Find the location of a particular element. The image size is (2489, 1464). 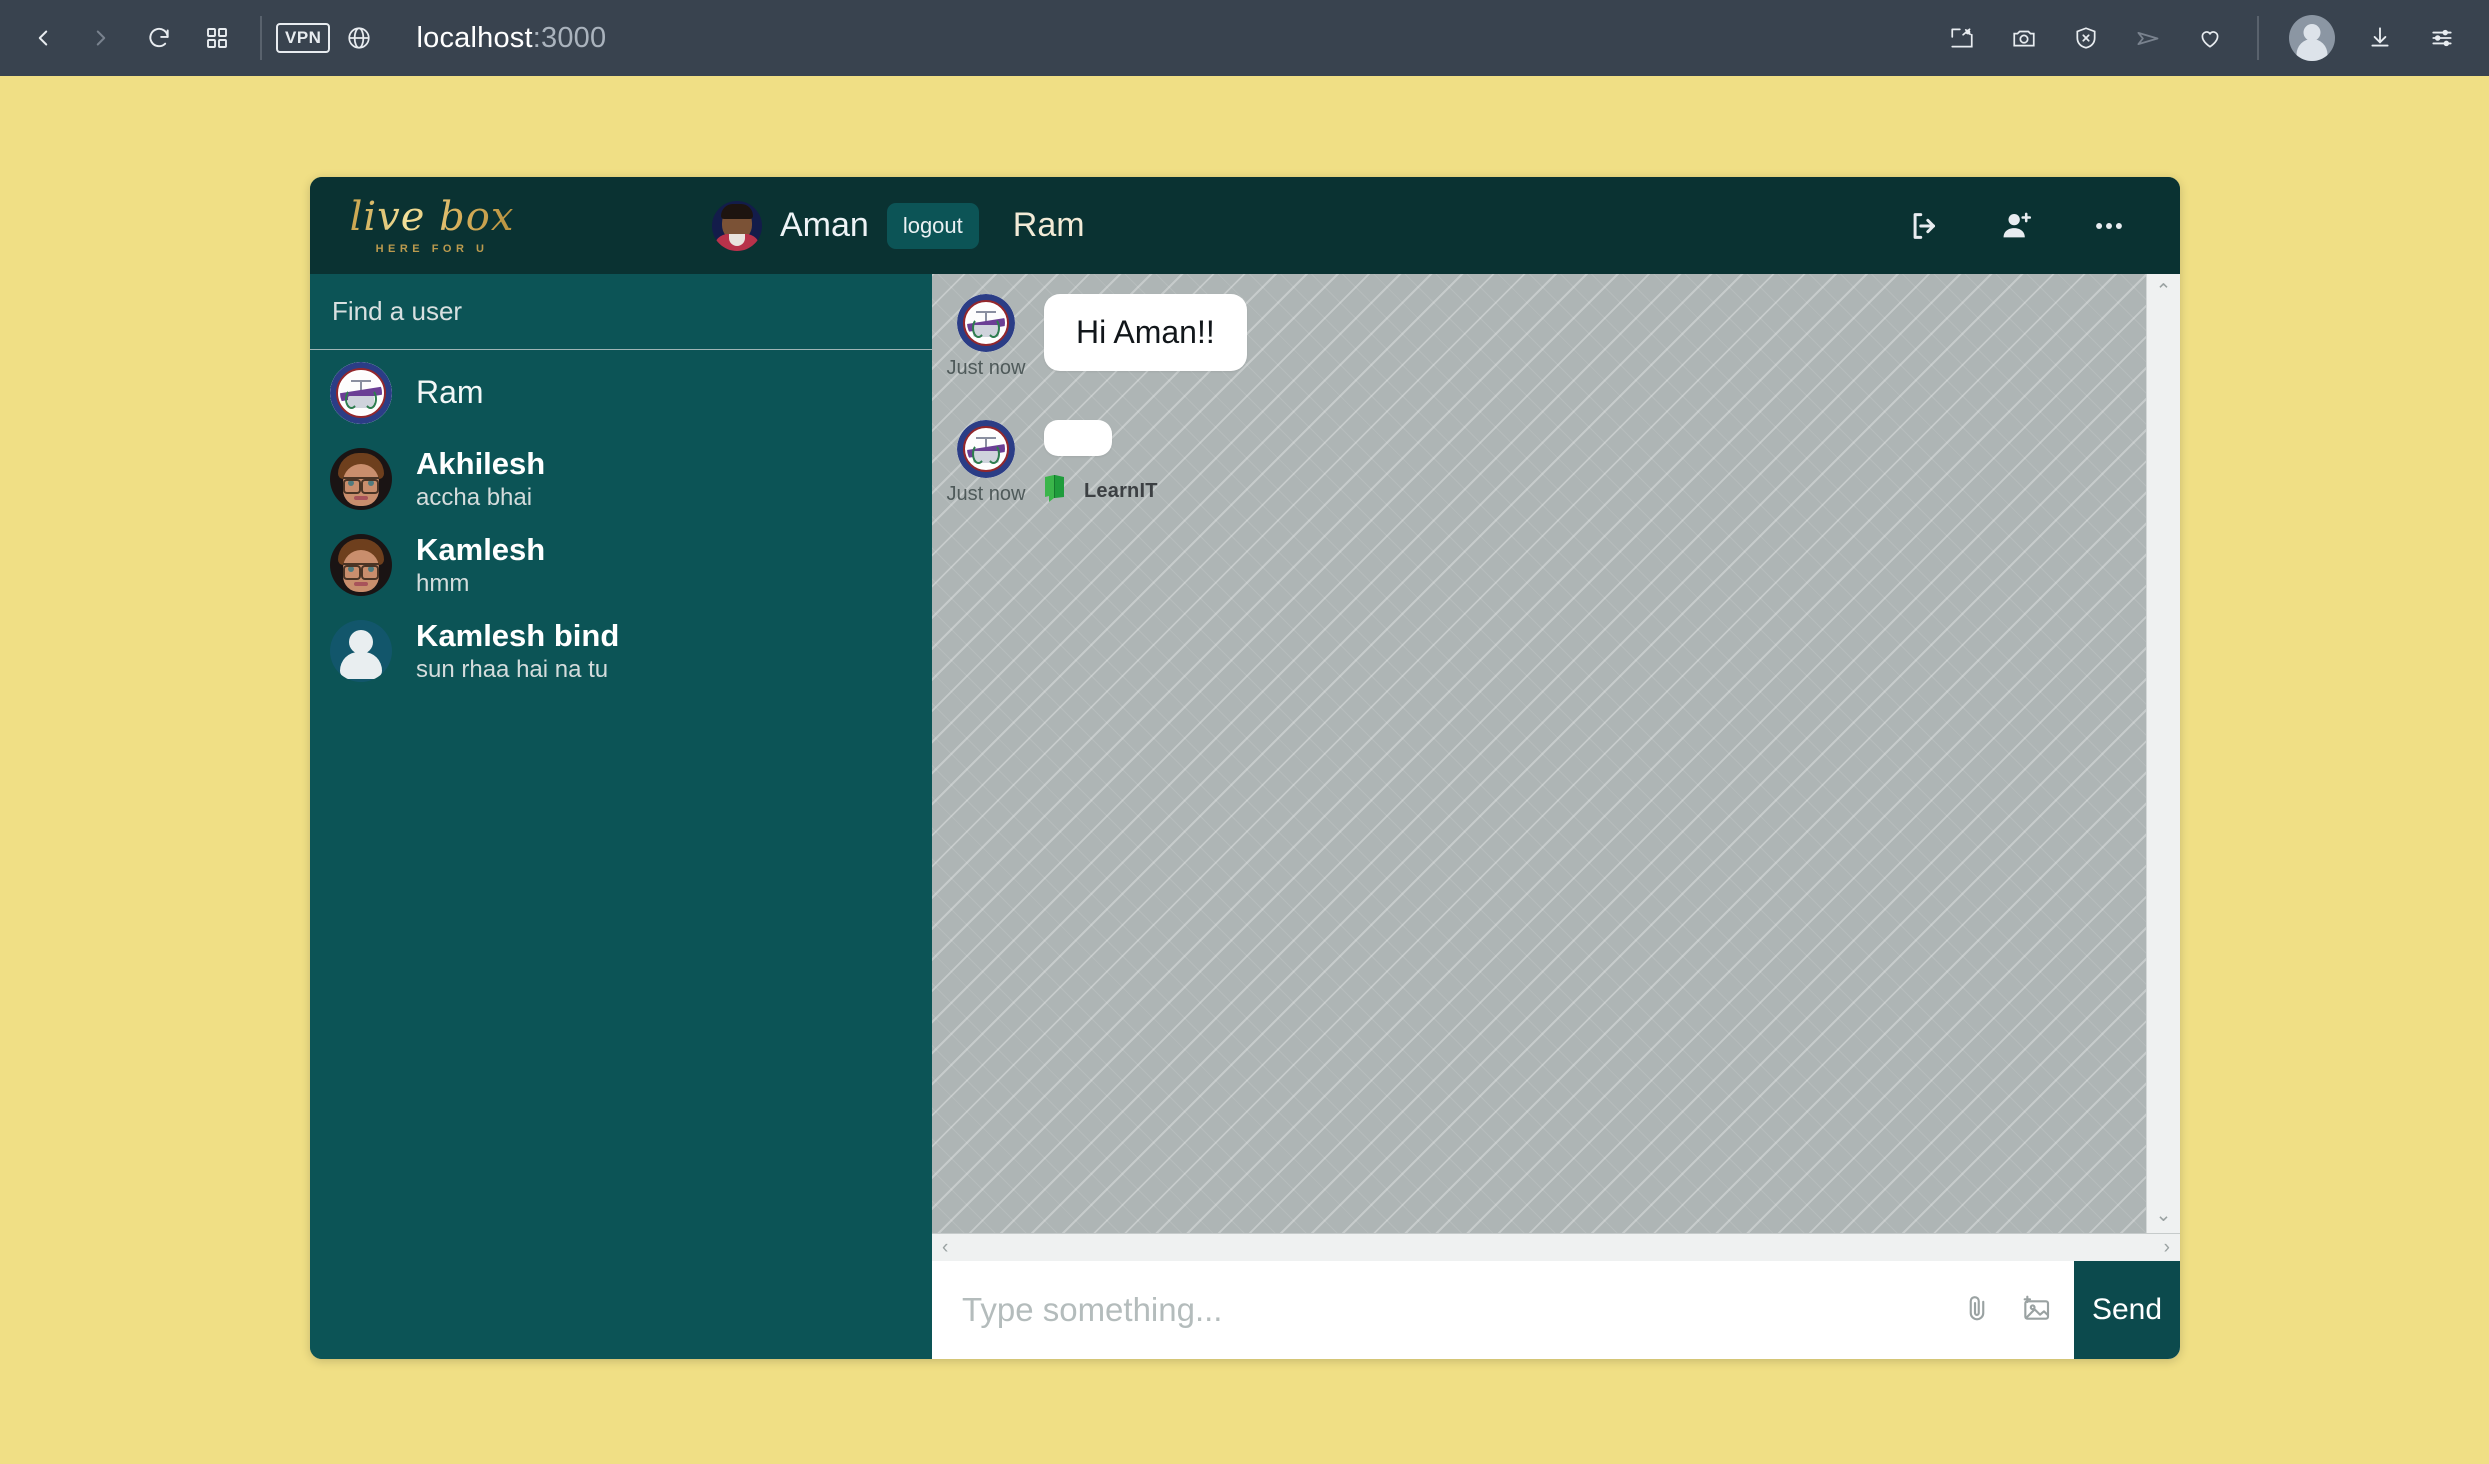

find-user-label: Find a user is located at coordinates (621, 312).